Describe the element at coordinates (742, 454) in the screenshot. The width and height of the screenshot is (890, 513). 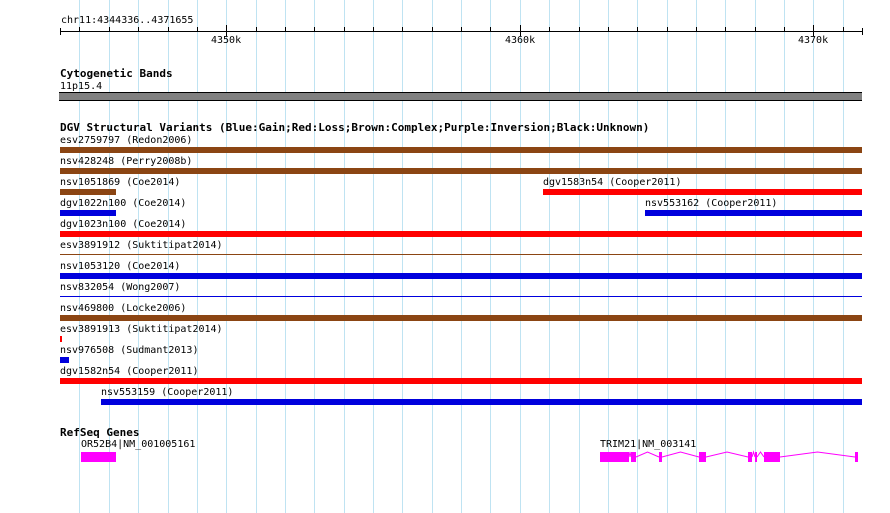
I see `gene-intron-line` at that location.